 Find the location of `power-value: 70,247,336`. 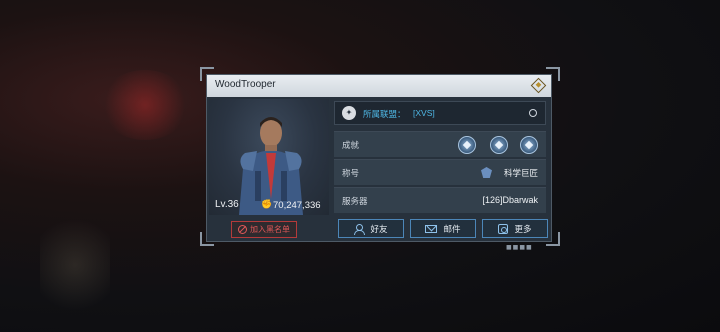

power-value: 70,247,336 is located at coordinates (297, 205).